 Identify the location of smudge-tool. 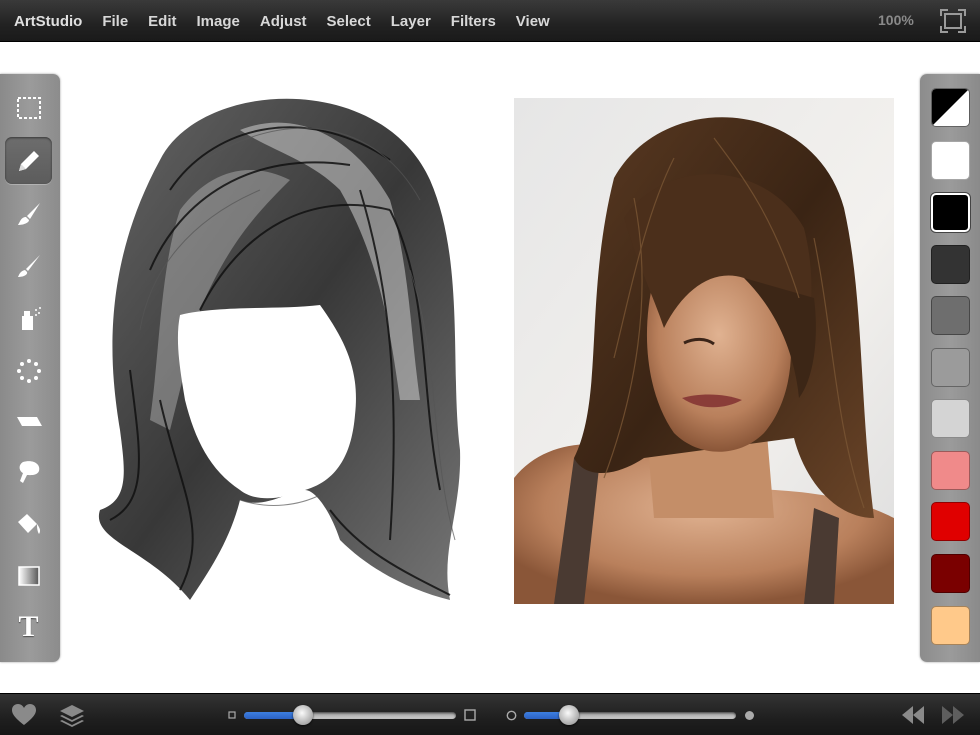
(28, 471).